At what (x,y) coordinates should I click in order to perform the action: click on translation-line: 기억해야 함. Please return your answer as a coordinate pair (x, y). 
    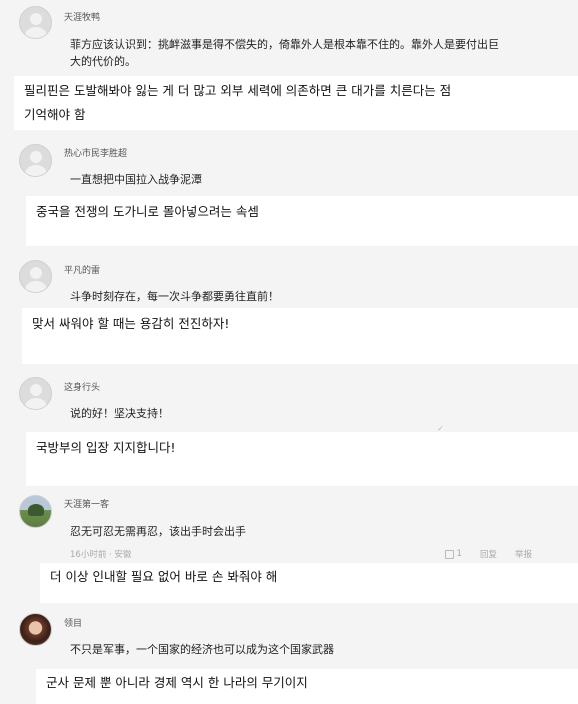
    Looking at the image, I should click on (55, 114).